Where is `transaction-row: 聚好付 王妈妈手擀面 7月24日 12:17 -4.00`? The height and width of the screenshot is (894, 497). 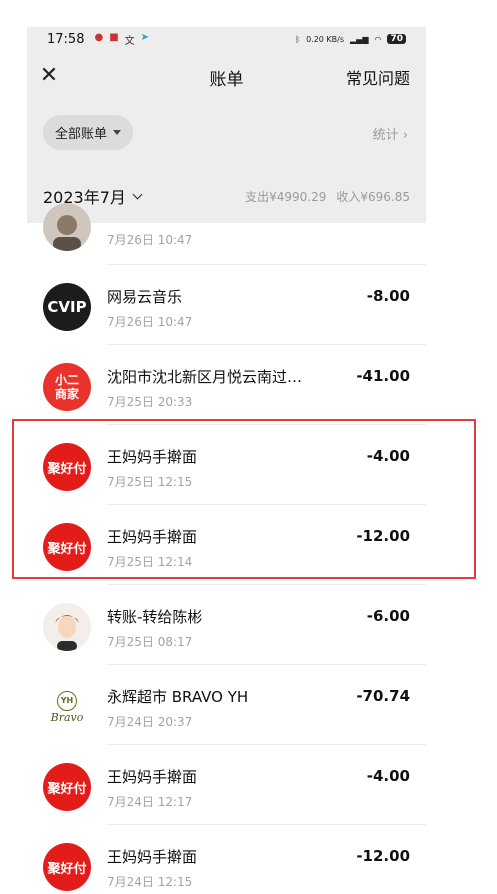 transaction-row: 聚好付 王妈妈手擀面 7月24日 12:17 -4.00 is located at coordinates (226, 785).